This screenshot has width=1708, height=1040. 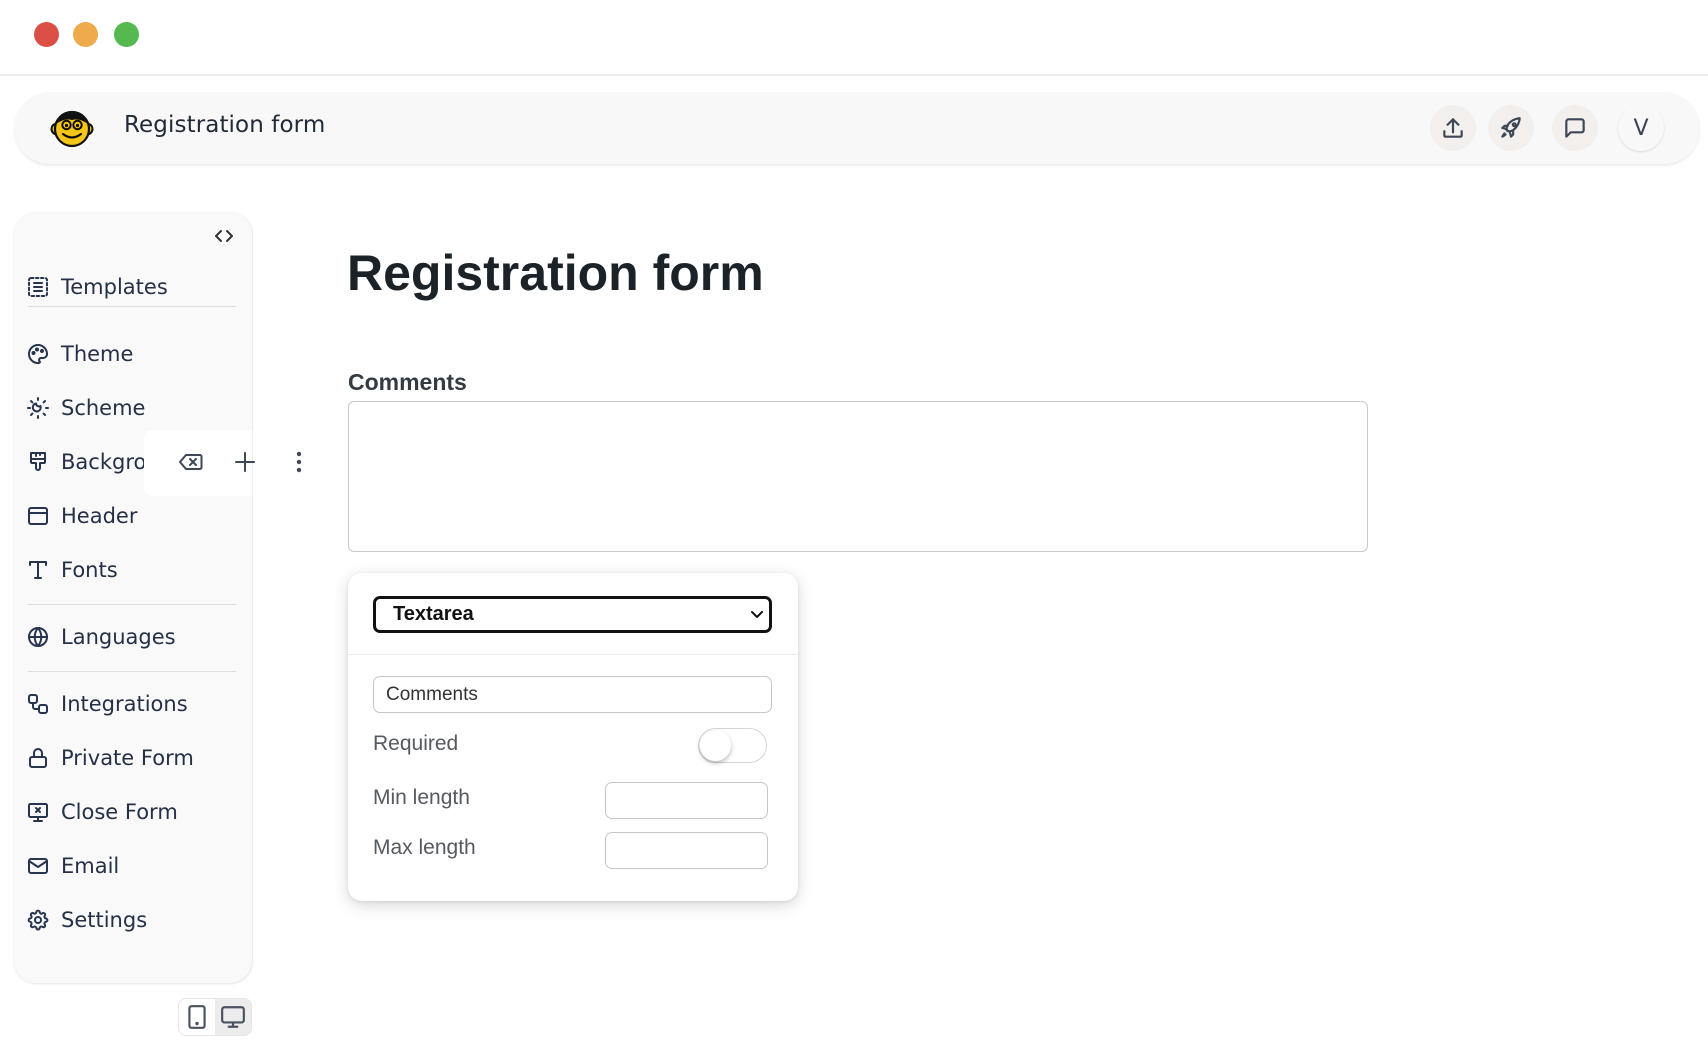 I want to click on code-brackets-icon, so click(x=224, y=236).